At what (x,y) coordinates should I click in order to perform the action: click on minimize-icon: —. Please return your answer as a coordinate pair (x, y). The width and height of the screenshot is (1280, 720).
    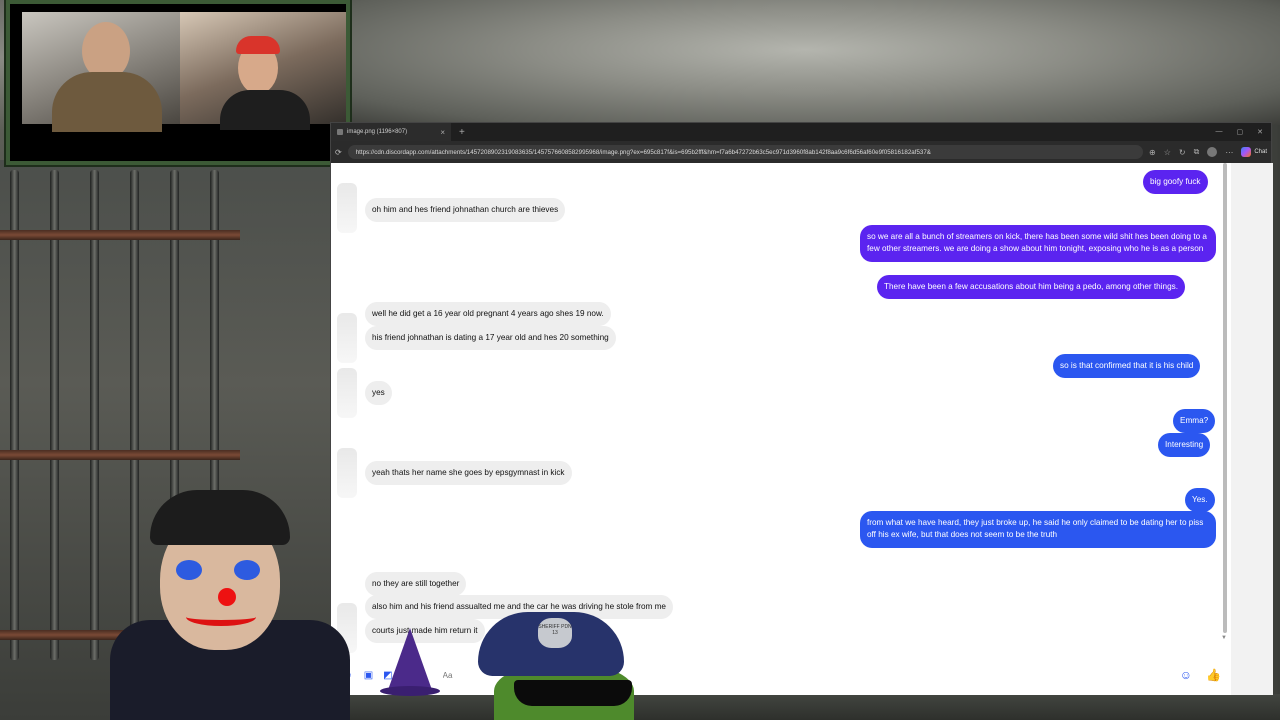
    Looking at the image, I should click on (1219, 132).